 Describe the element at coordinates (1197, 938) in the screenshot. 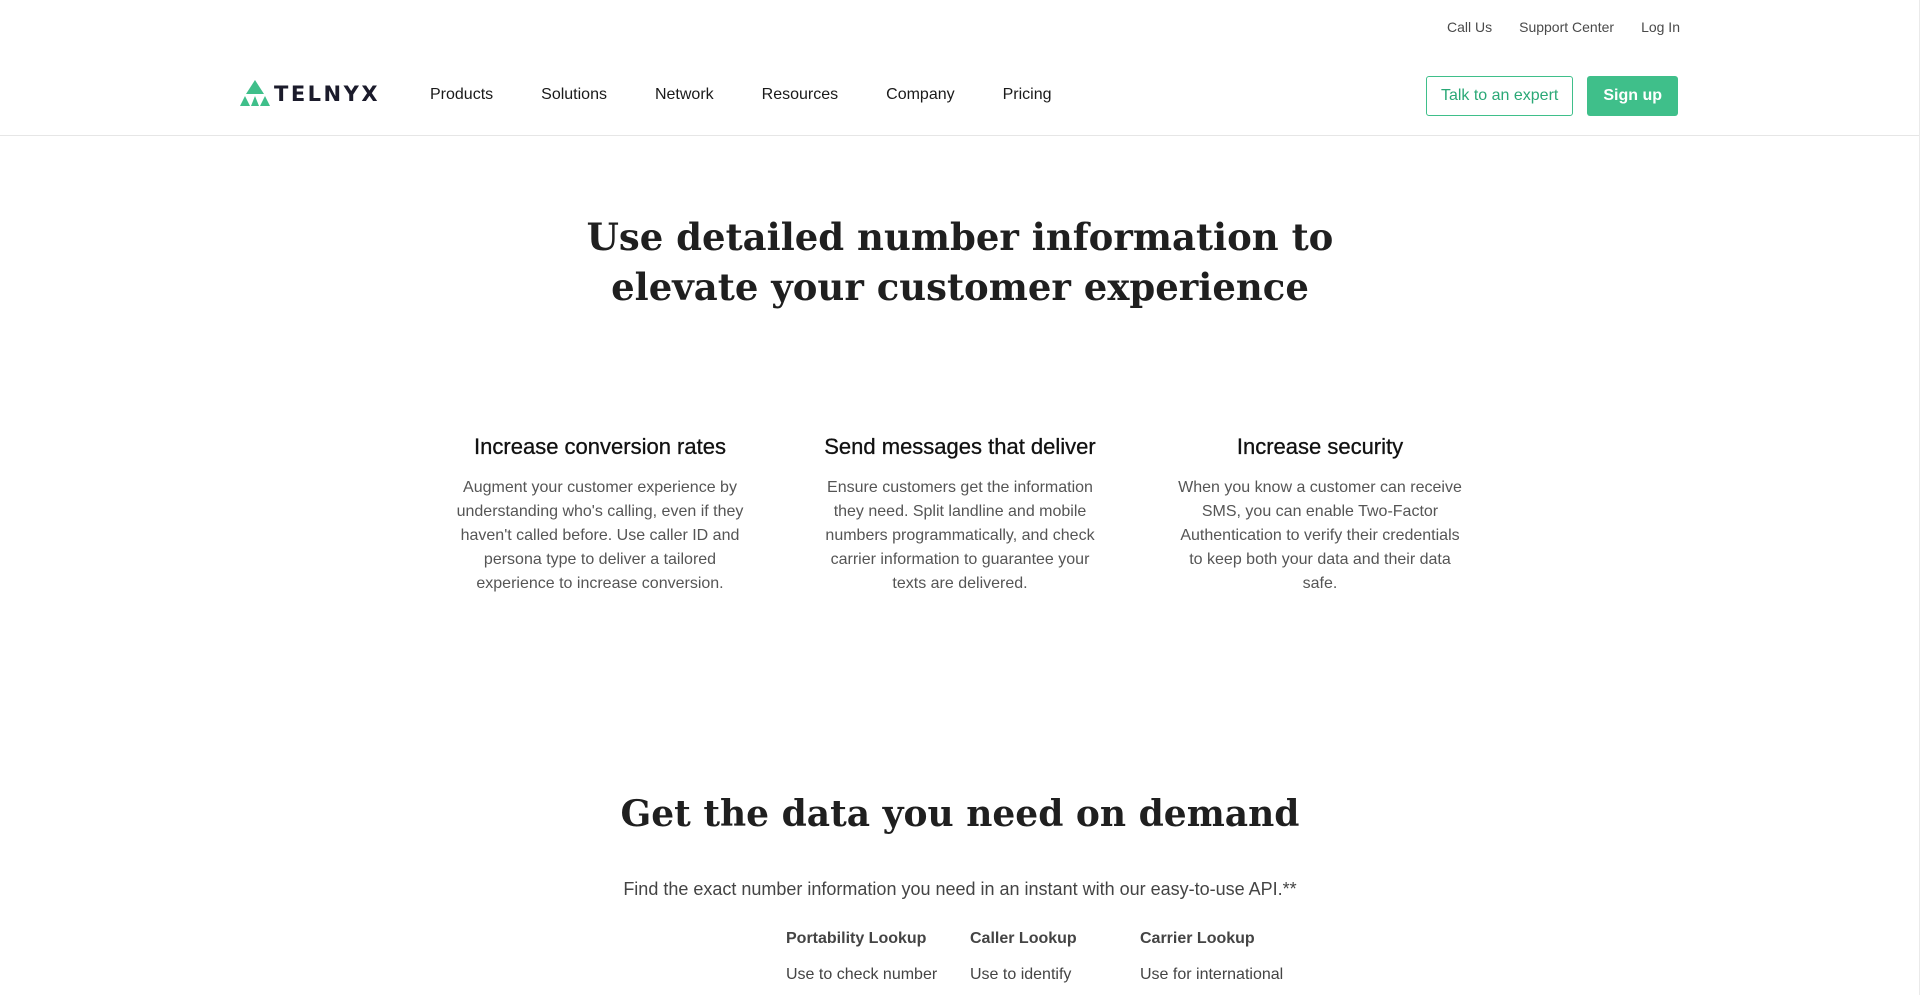

I see `lookup-title: Carrier Lookup` at that location.